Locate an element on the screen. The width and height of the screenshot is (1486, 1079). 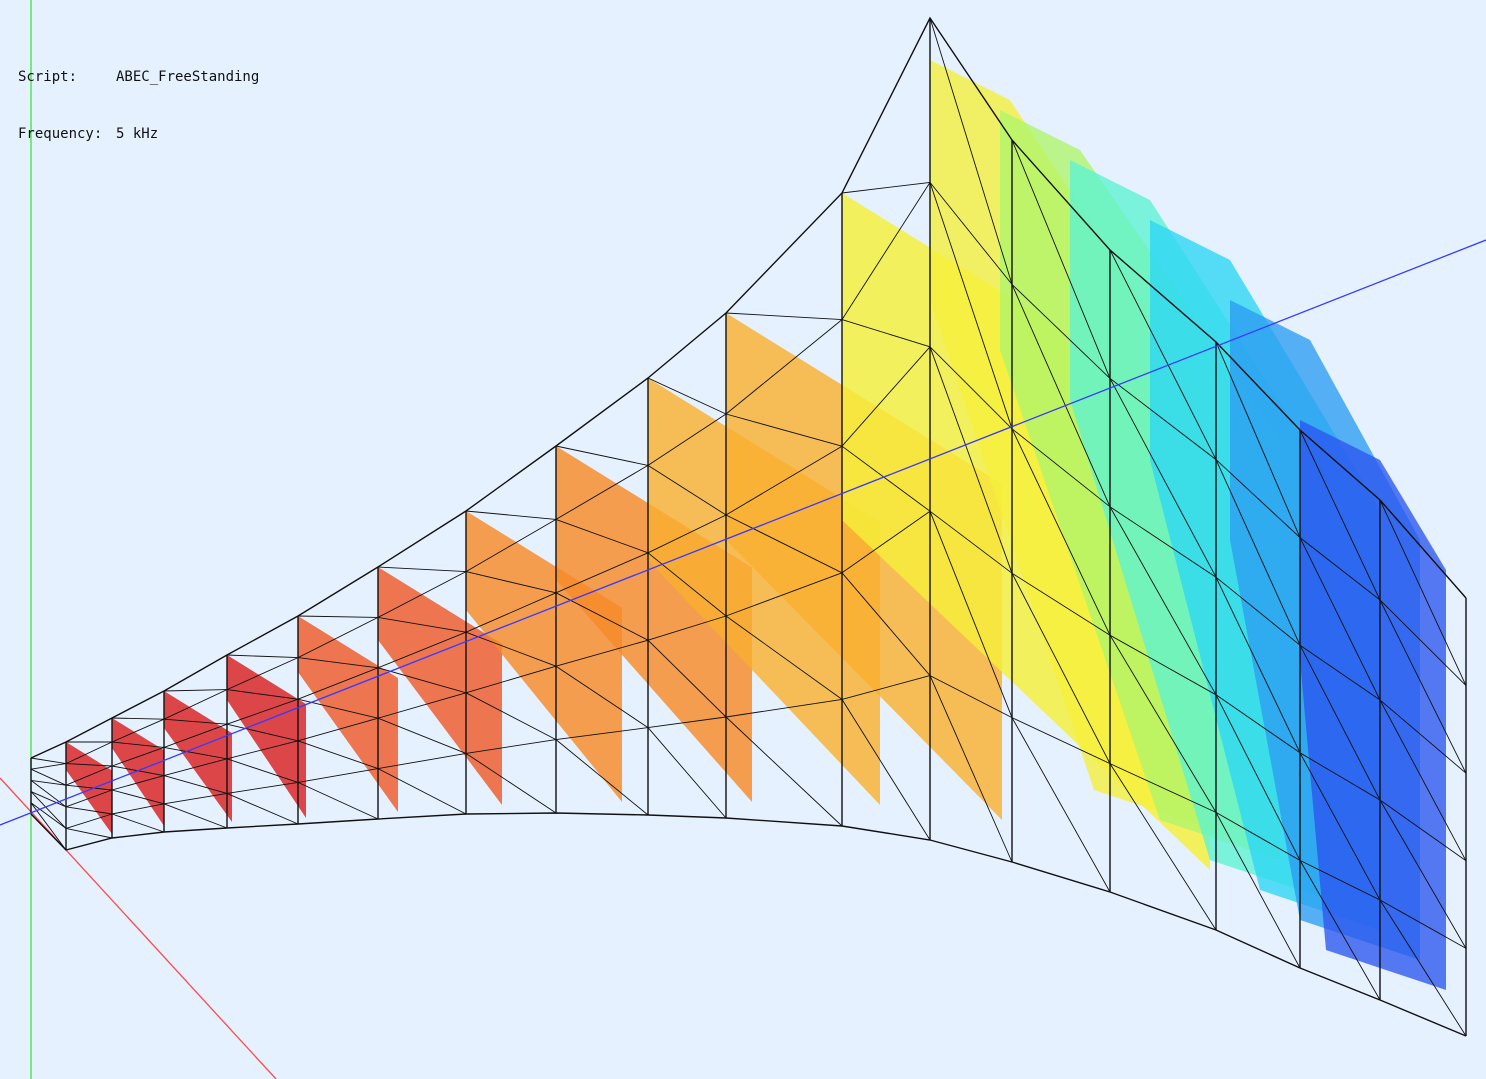
script-label: Script: is located at coordinates (48, 77).